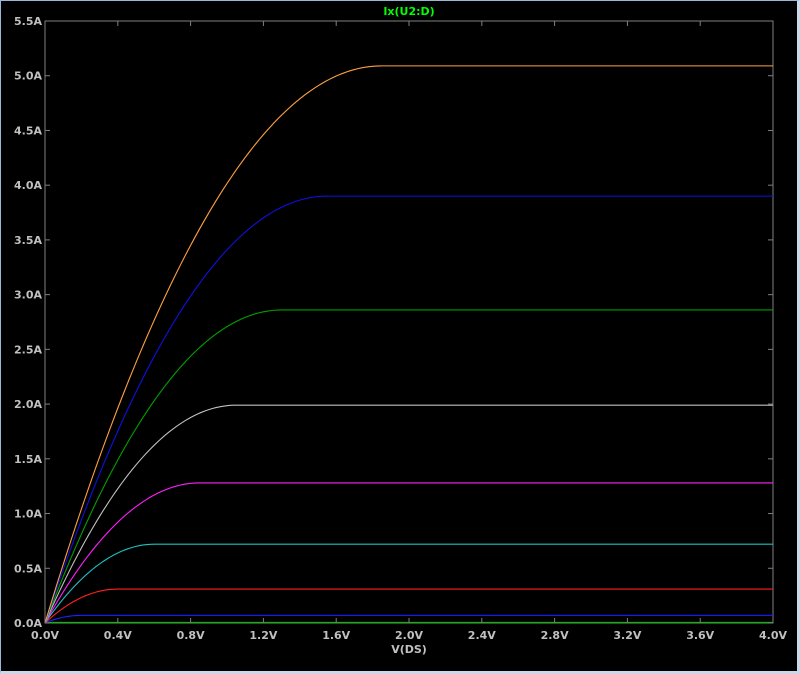 This screenshot has width=800, height=674. Describe the element at coordinates (627, 635) in the screenshot. I see `x-tick-label: 3.2V` at that location.